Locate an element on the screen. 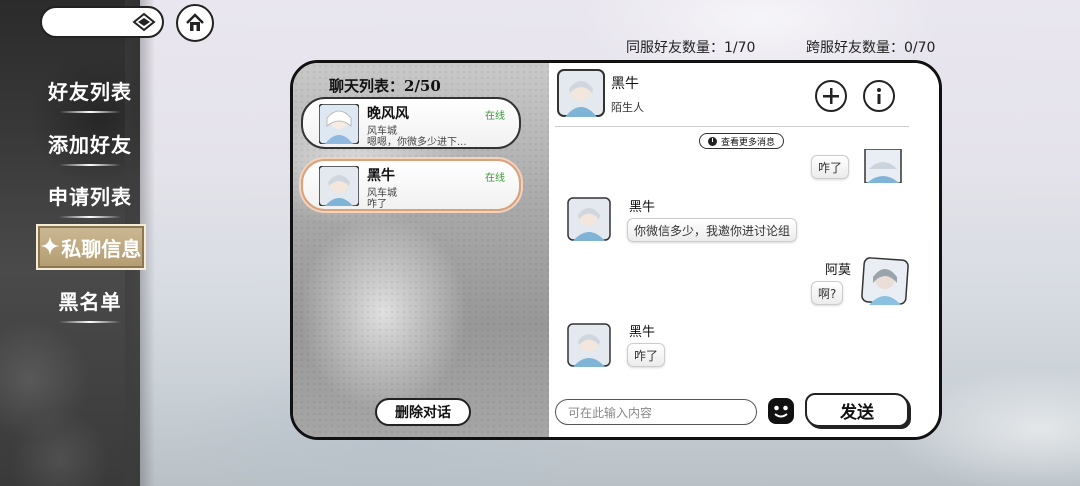 Image resolution: width=1080 pixels, height=486 pixels. cross-server-friend-count: 跨服好友数量：0/70 is located at coordinates (870, 47).